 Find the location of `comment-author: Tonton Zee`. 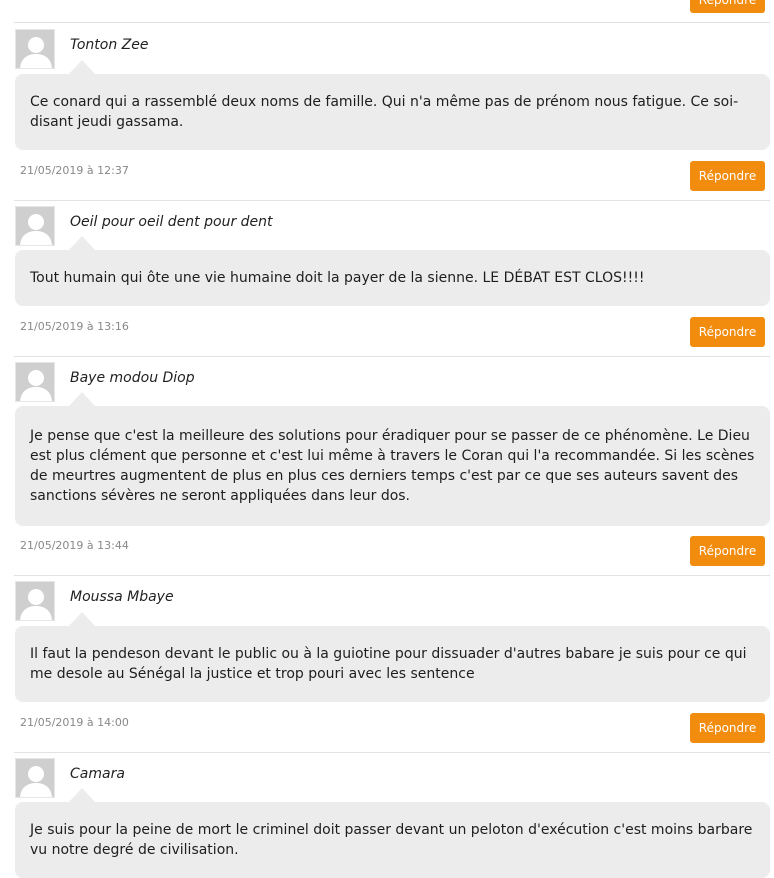

comment-author: Tonton Zee is located at coordinates (109, 45).